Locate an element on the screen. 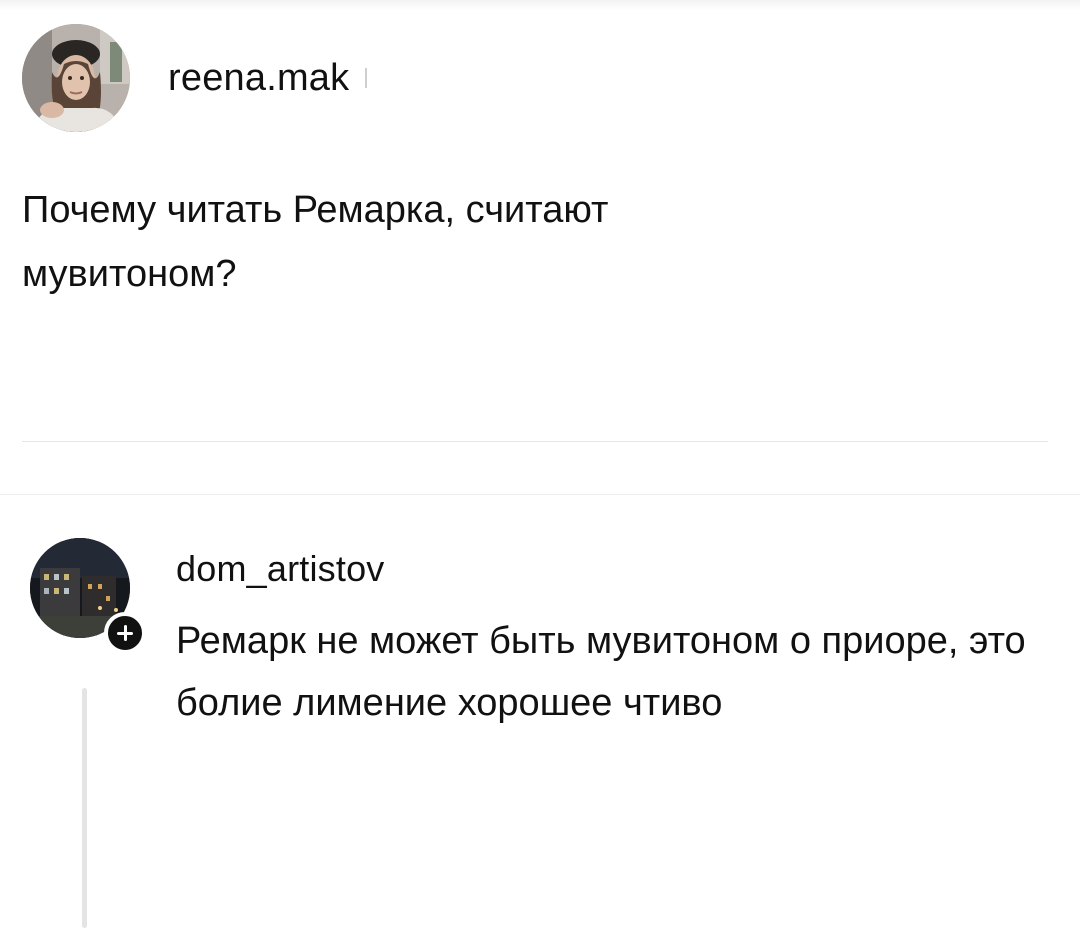  reply-thread-line is located at coordinates (84, 808).